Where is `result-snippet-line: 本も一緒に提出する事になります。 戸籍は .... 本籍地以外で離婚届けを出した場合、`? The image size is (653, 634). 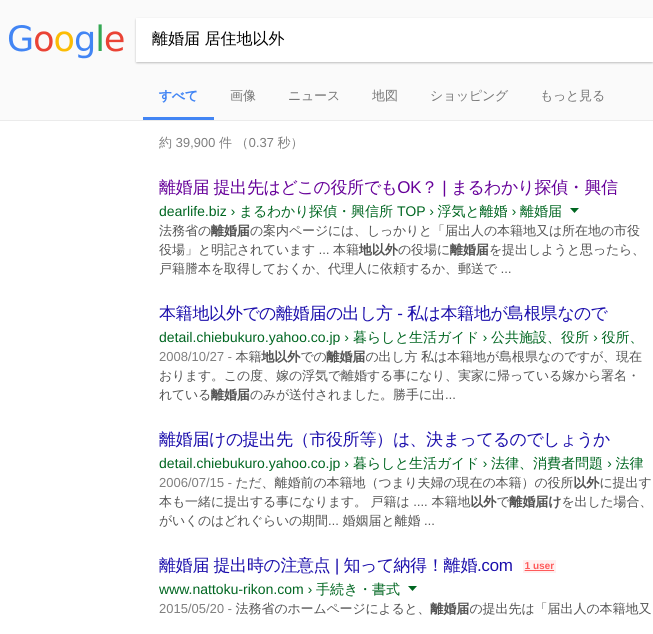 result-snippet-line: 本も一緒に提出する事になります。 戸籍は .... 本籍地以外で離婚届けを出した場合、 is located at coordinates (406, 502).